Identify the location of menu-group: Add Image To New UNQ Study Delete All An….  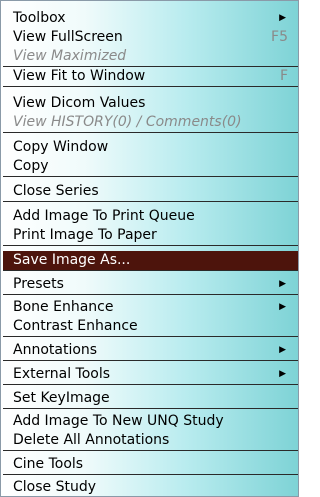
(150, 431).